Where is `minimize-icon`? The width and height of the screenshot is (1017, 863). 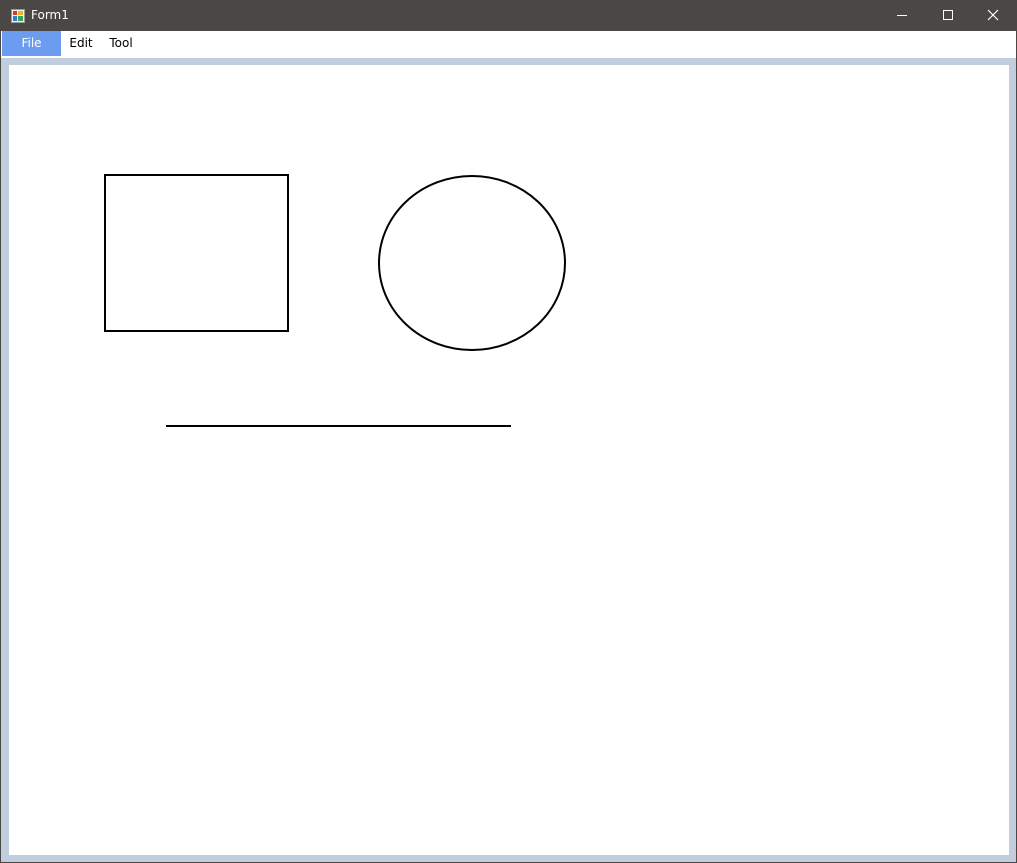 minimize-icon is located at coordinates (902, 15).